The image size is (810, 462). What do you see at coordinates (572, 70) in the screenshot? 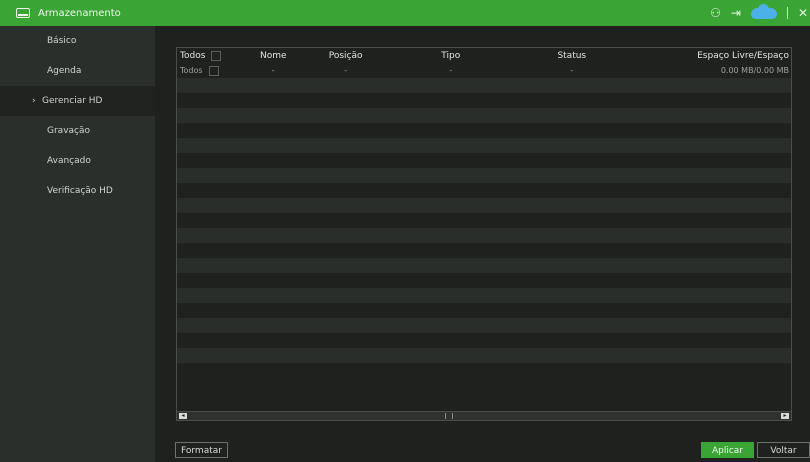
I see `row-status: -` at bounding box center [572, 70].